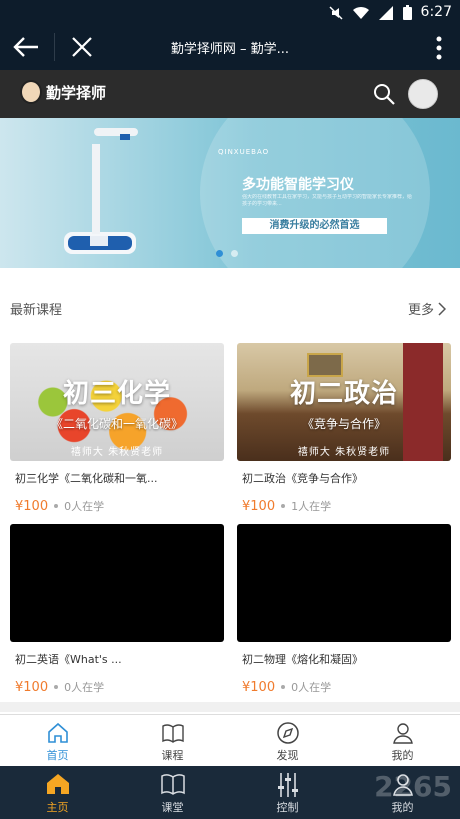 This screenshot has width=460, height=819. Describe the element at coordinates (82, 47) in the screenshot. I see `close-icon` at that location.